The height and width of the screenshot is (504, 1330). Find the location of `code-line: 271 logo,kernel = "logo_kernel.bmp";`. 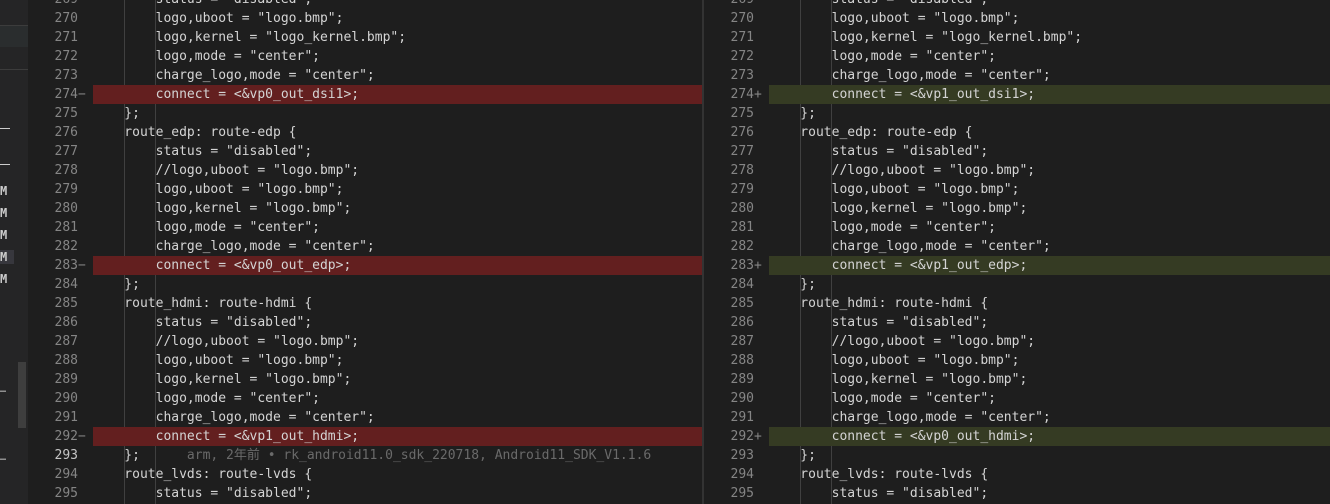

code-line: 271 logo,kernel = "logo_kernel.bmp"; is located at coordinates (1017, 37).